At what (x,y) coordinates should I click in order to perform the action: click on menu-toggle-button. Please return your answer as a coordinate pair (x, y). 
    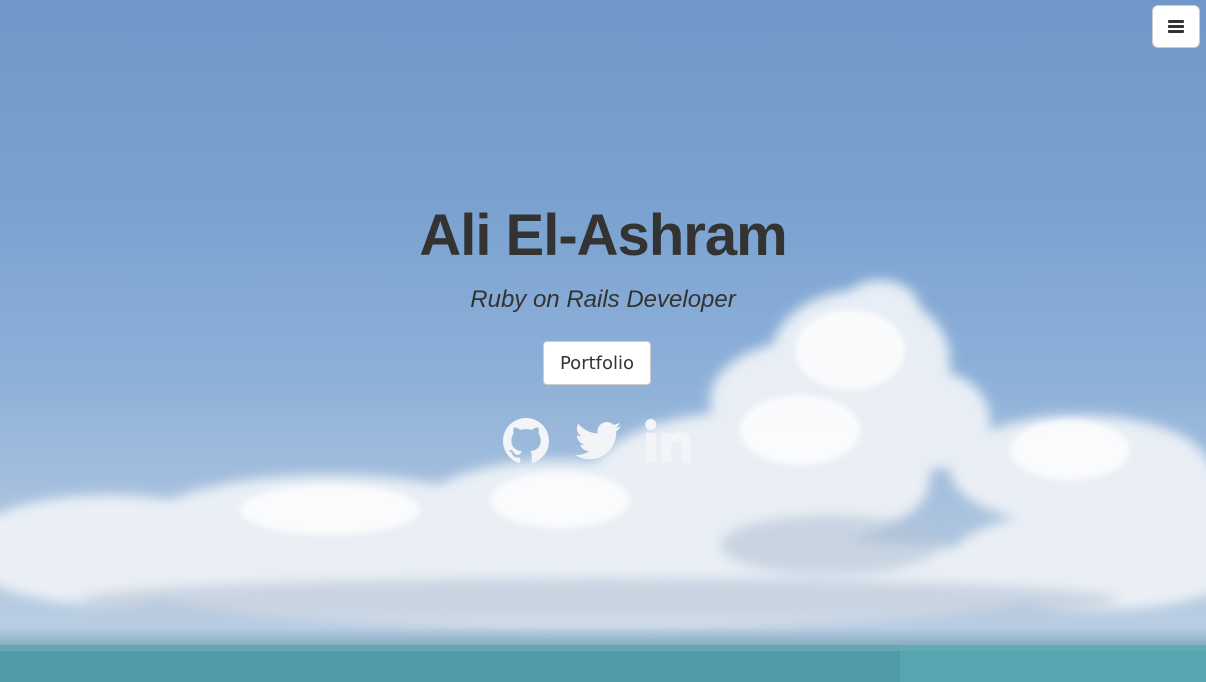
    Looking at the image, I should click on (1176, 26).